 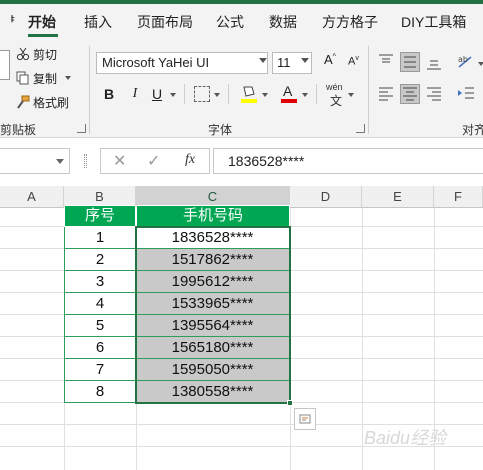 What do you see at coordinates (386, 62) in the screenshot?
I see `top-align-icon` at bounding box center [386, 62].